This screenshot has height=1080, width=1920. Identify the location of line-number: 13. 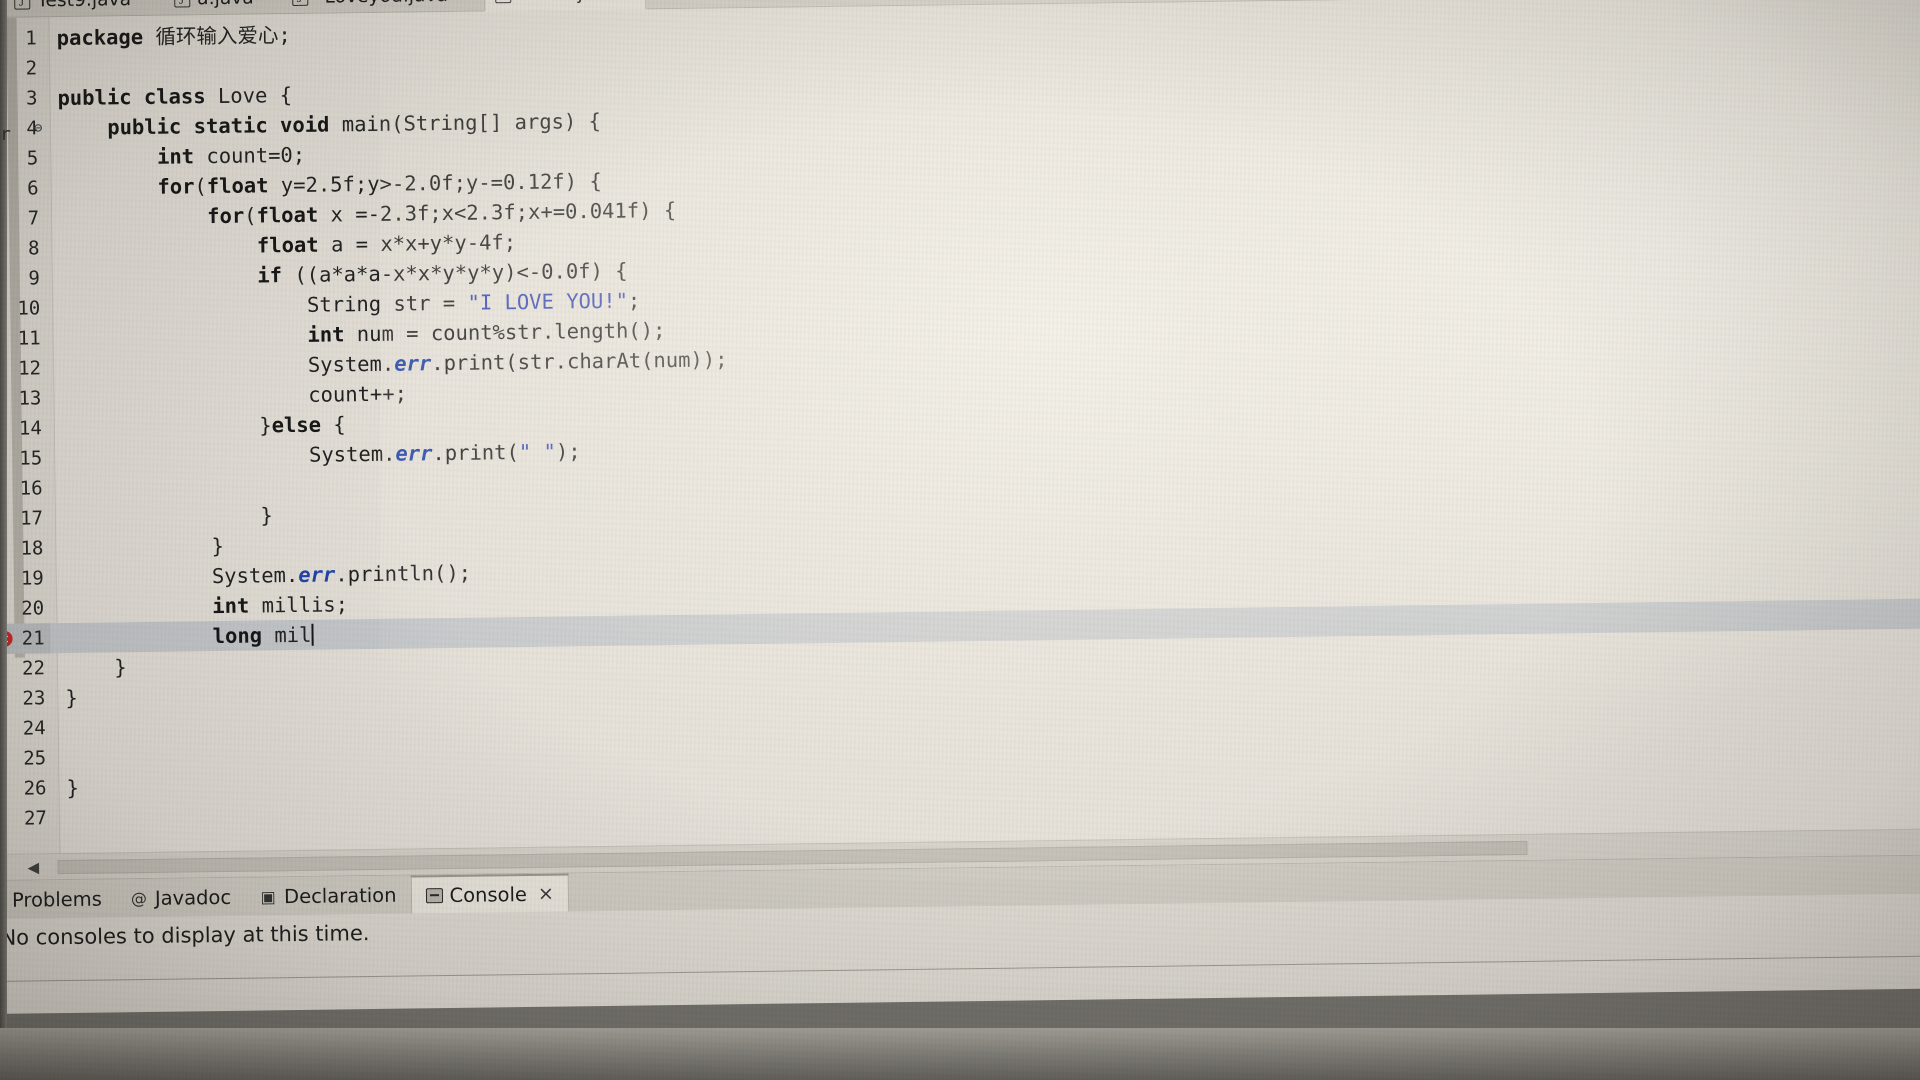
(30, 398).